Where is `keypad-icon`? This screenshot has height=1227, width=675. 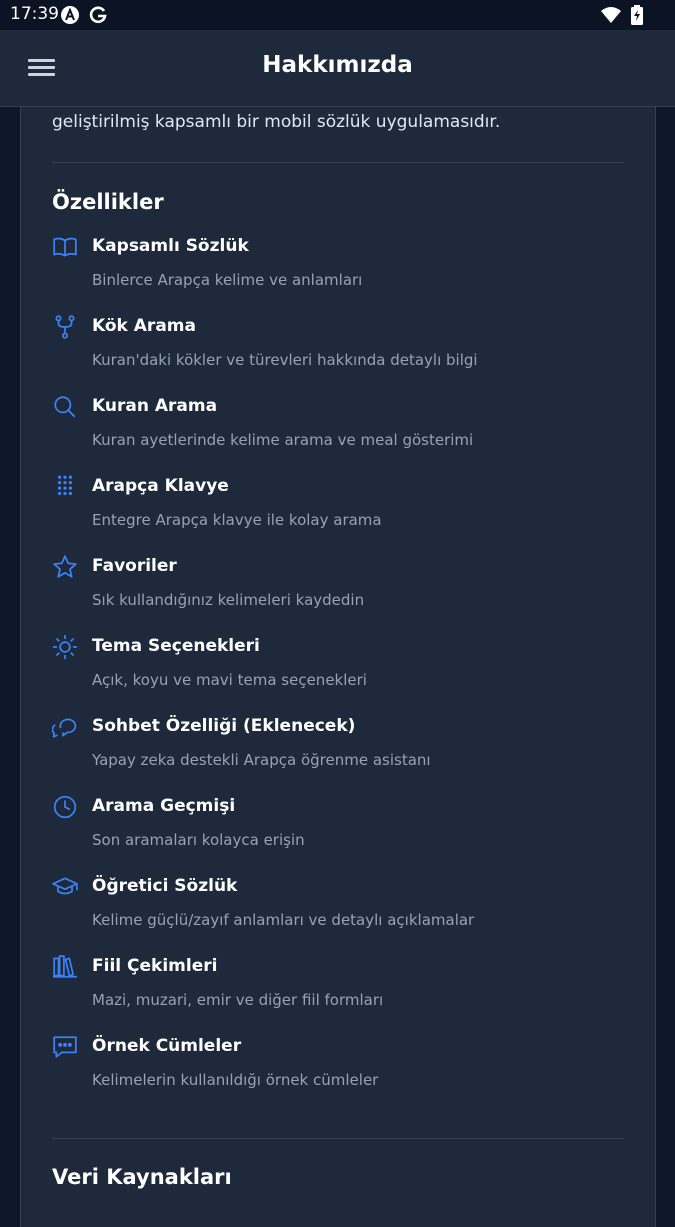 keypad-icon is located at coordinates (65, 487).